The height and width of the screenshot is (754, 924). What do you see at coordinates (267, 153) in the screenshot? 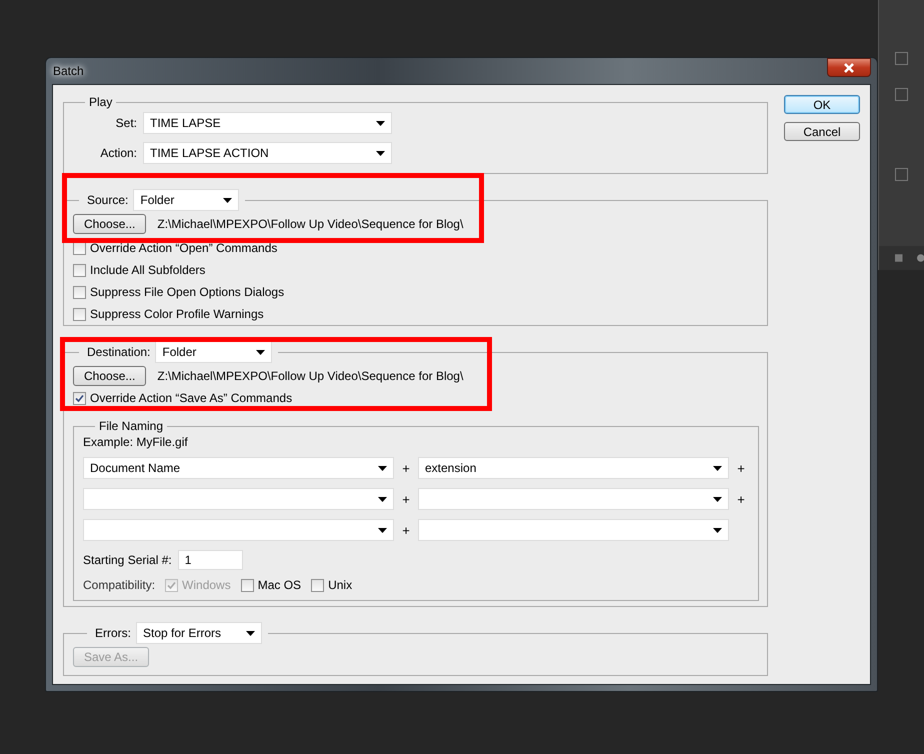
I see `action-dropdown: TIME LAPSE ACTION` at bounding box center [267, 153].